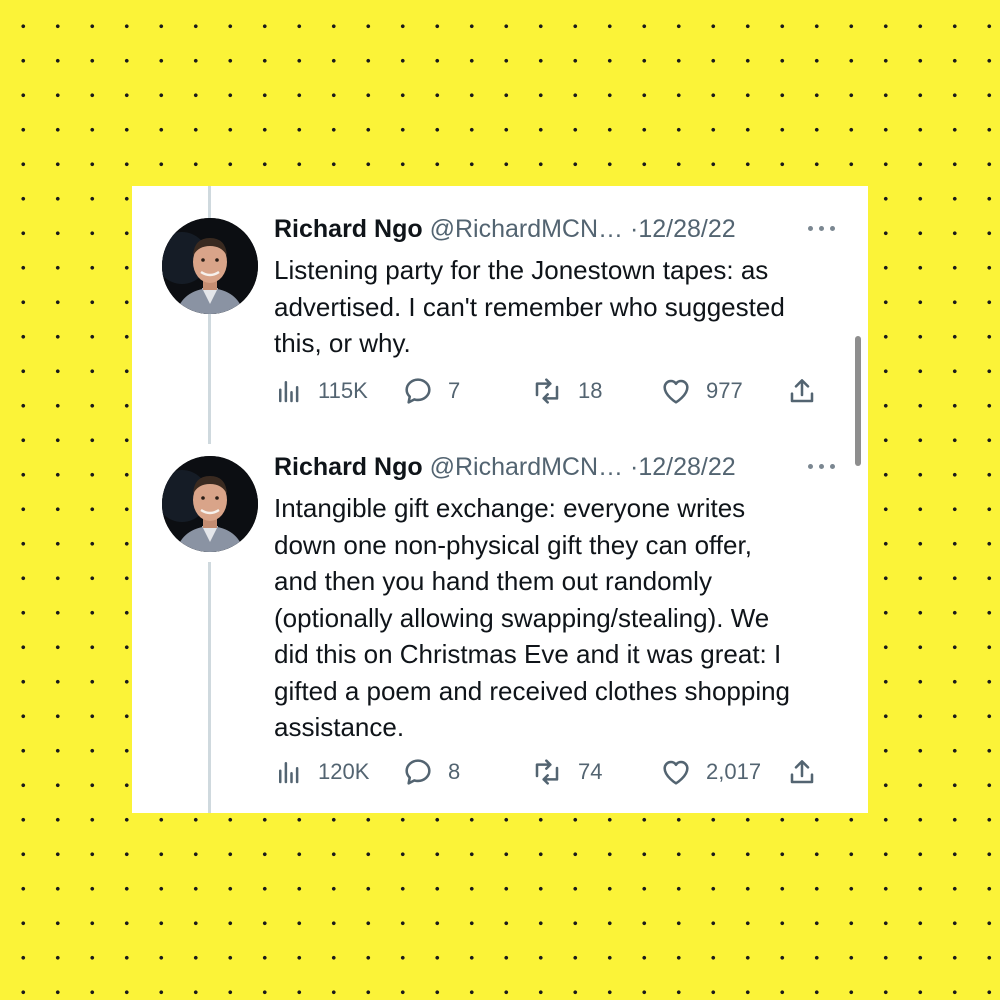  What do you see at coordinates (454, 771) in the screenshot?
I see `reply-count: 8` at bounding box center [454, 771].